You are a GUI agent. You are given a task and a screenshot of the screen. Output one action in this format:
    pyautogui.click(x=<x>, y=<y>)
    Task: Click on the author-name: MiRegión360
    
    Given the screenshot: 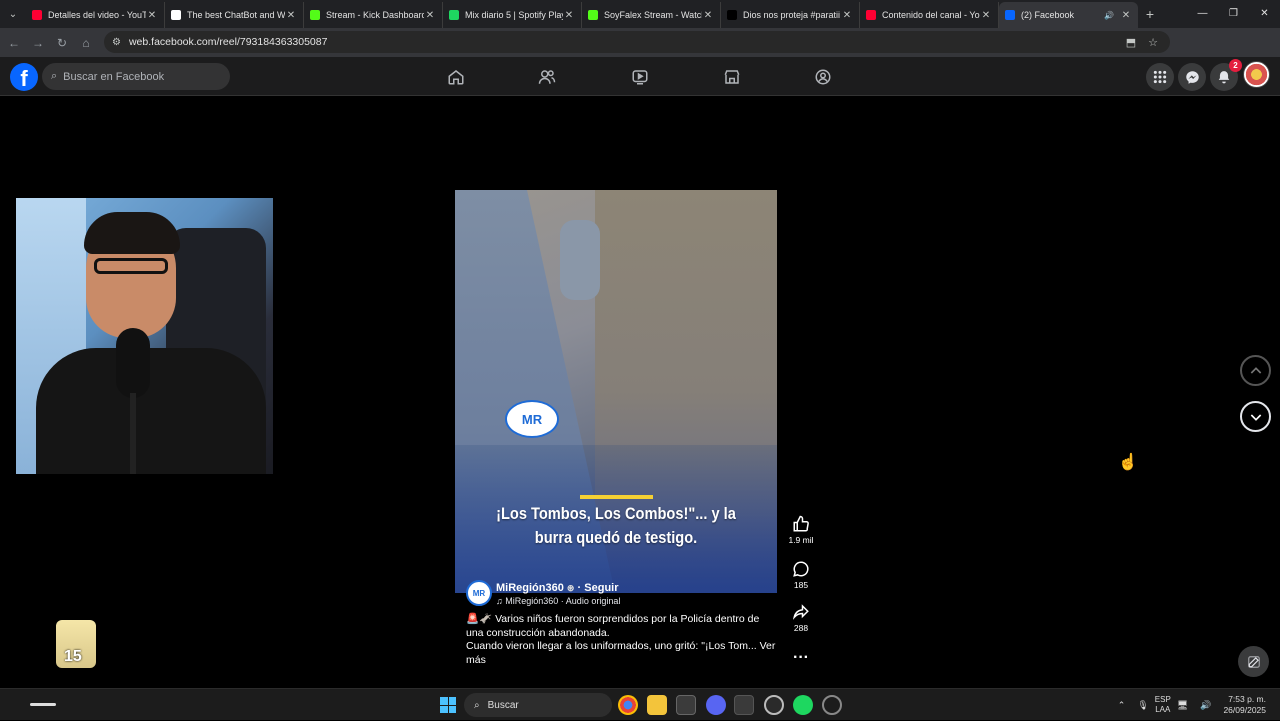 What is the action you would take?
    pyautogui.click(x=530, y=588)
    